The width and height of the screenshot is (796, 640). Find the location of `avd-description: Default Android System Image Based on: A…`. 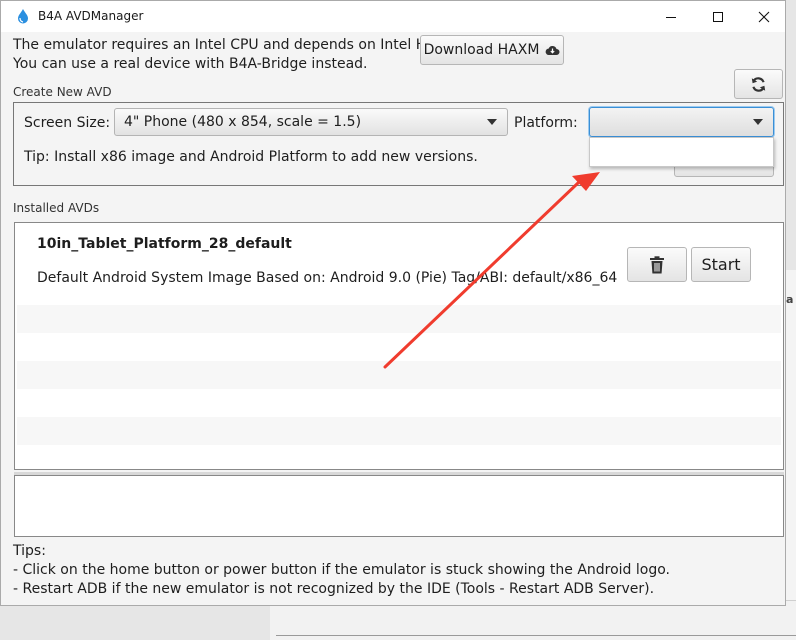

avd-description: Default Android System Image Based on: A… is located at coordinates (327, 278).